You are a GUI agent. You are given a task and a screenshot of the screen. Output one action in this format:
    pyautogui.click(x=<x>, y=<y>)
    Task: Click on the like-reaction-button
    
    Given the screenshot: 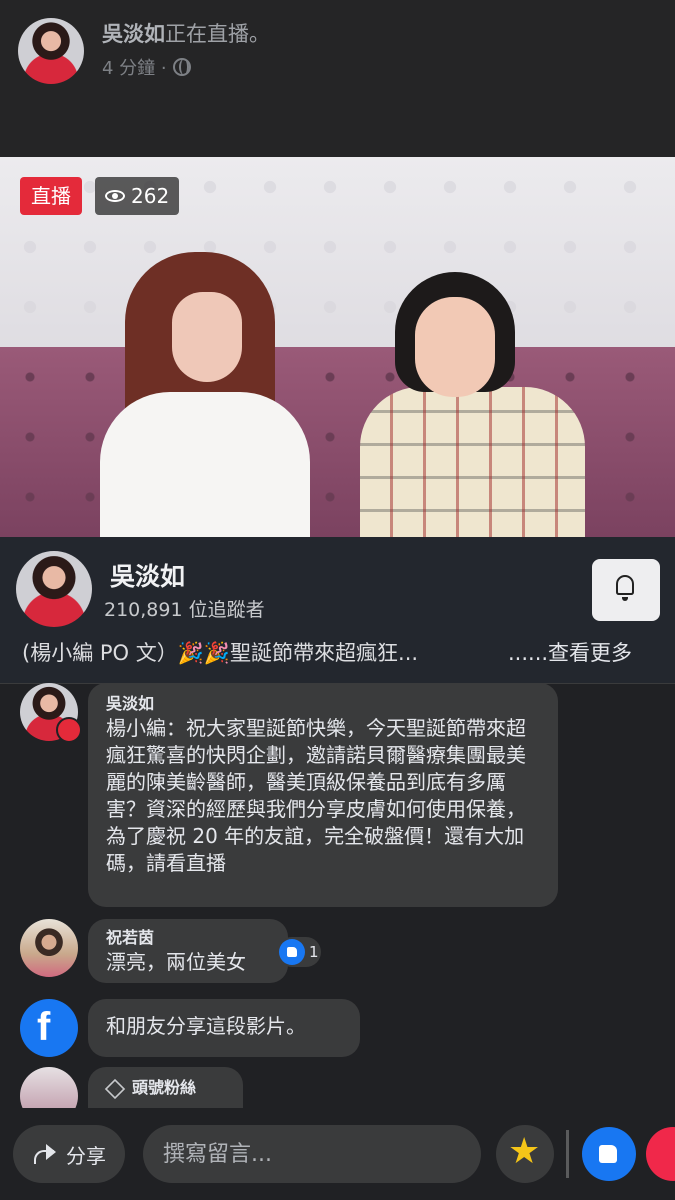 What is the action you would take?
    pyautogui.click(x=609, y=1154)
    